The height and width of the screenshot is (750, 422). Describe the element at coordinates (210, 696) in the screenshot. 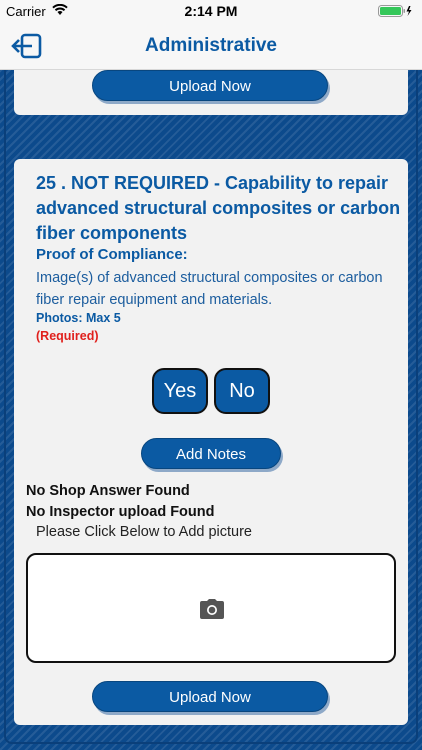

I see `upload-now-button: Upload Now` at that location.